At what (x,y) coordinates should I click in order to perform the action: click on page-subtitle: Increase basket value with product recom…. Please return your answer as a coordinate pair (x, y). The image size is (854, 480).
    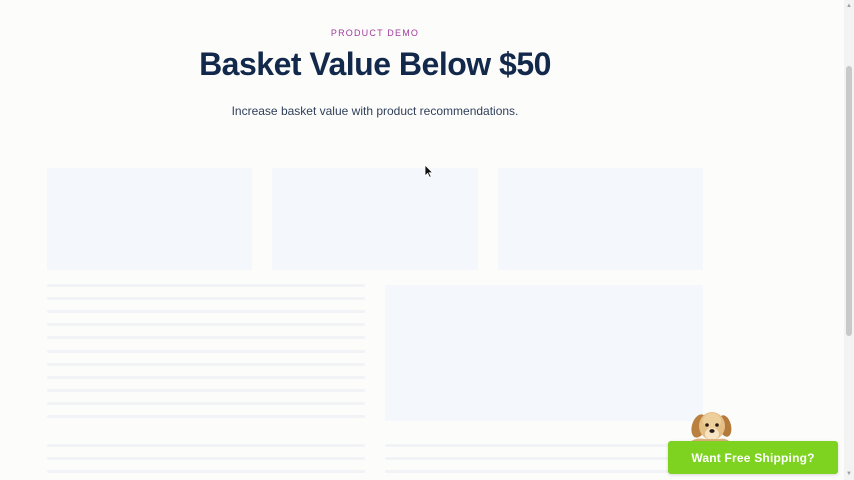
    Looking at the image, I should click on (375, 111).